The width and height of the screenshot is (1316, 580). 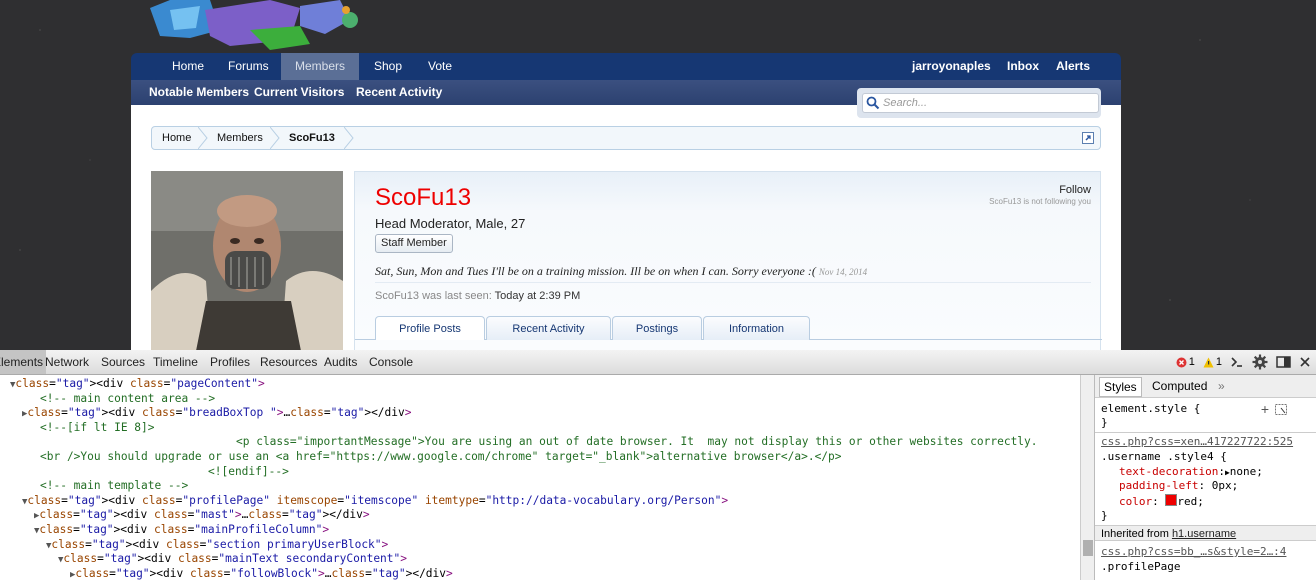 What do you see at coordinates (414, 243) in the screenshot?
I see `staff-member-badge: Staff Member` at bounding box center [414, 243].